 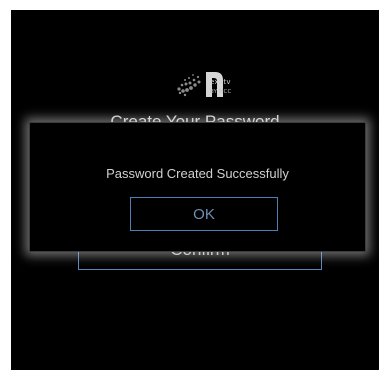 What do you see at coordinates (197, 173) in the screenshot?
I see `dialog-message: Password Created Successfully` at bounding box center [197, 173].